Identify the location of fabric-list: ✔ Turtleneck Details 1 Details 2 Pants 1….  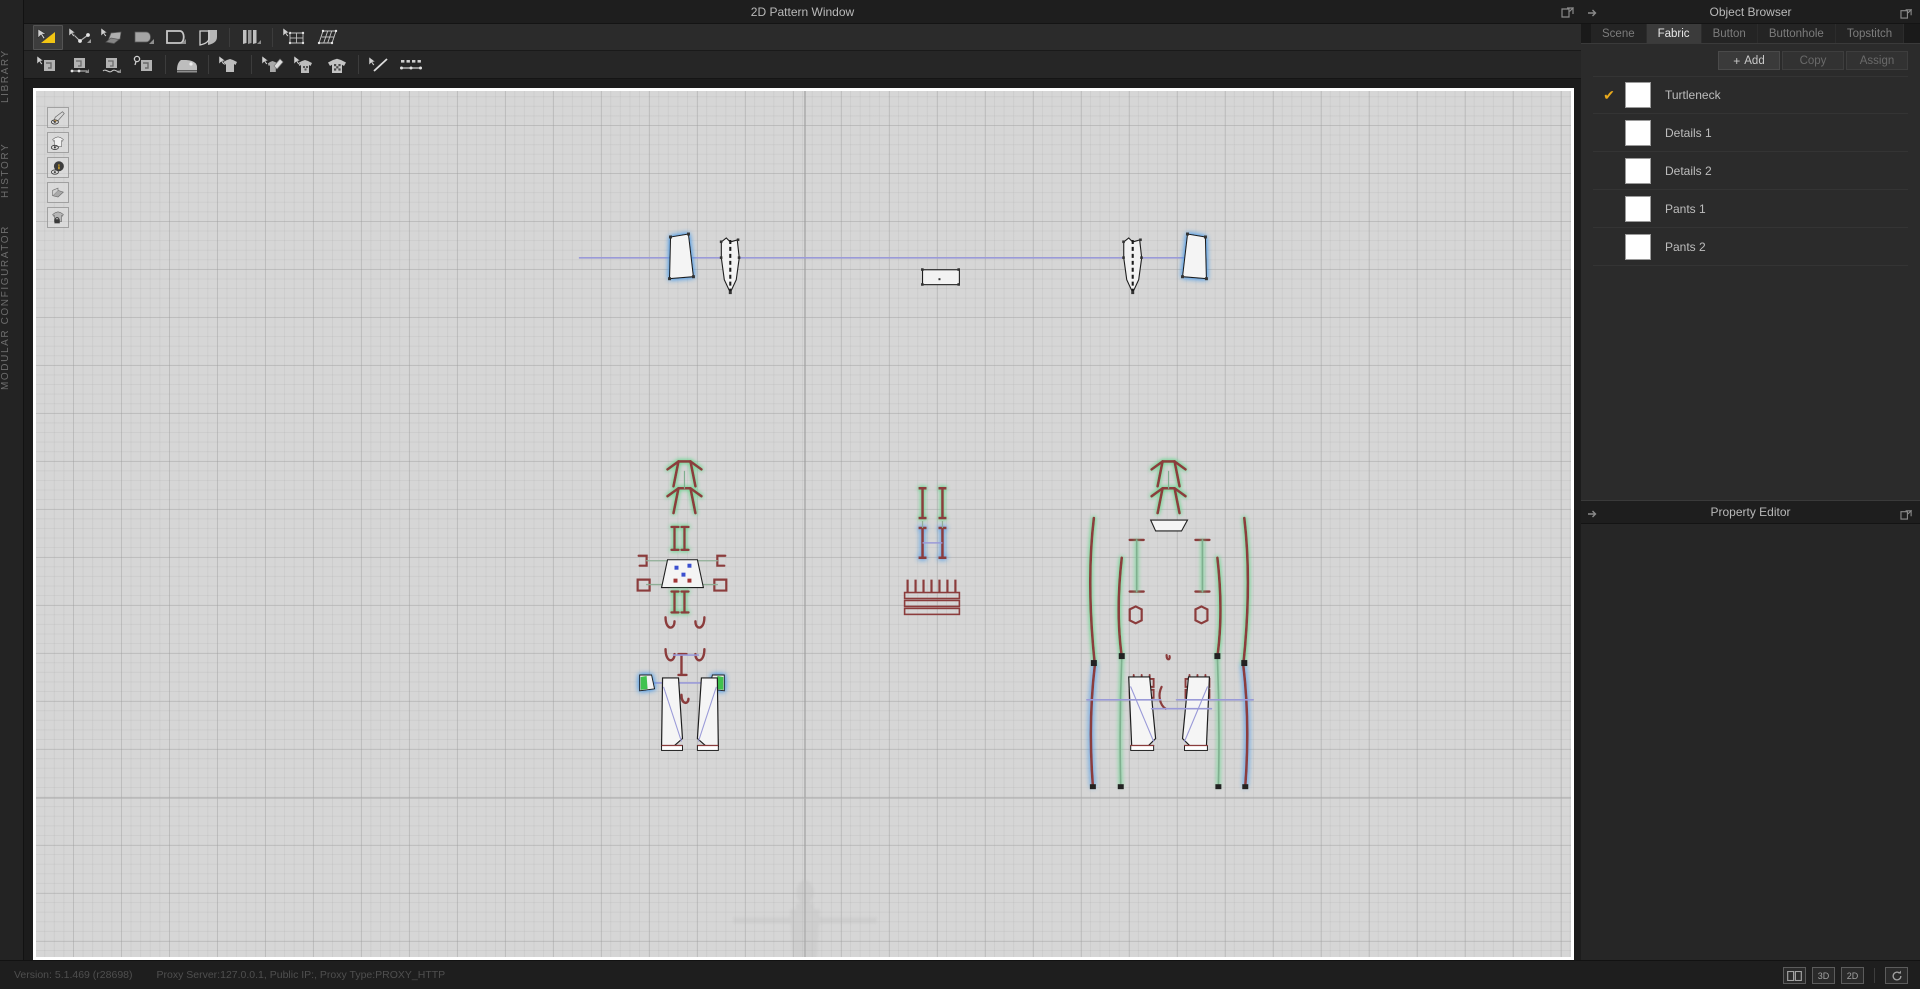
(1750, 171).